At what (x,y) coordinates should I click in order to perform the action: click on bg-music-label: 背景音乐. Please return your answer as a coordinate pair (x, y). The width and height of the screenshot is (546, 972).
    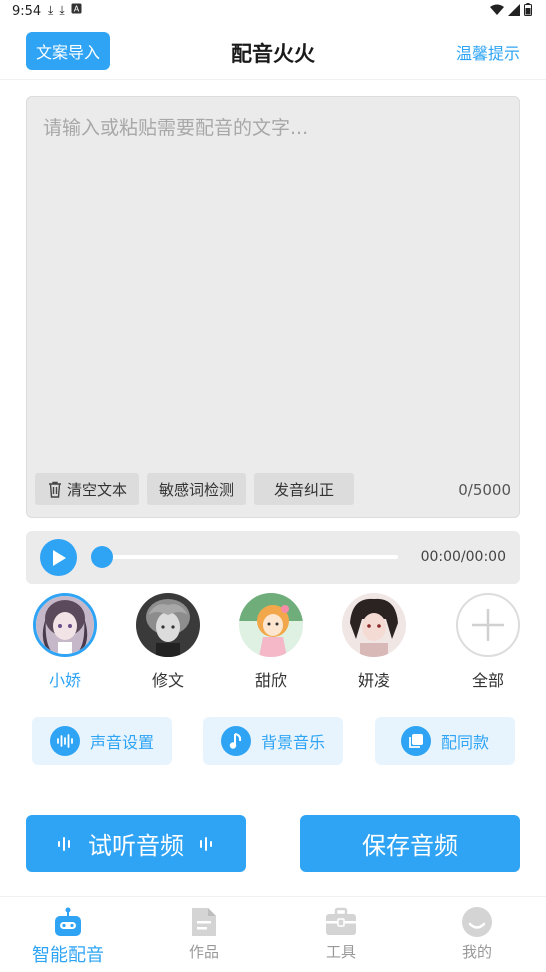
    Looking at the image, I should click on (292, 742).